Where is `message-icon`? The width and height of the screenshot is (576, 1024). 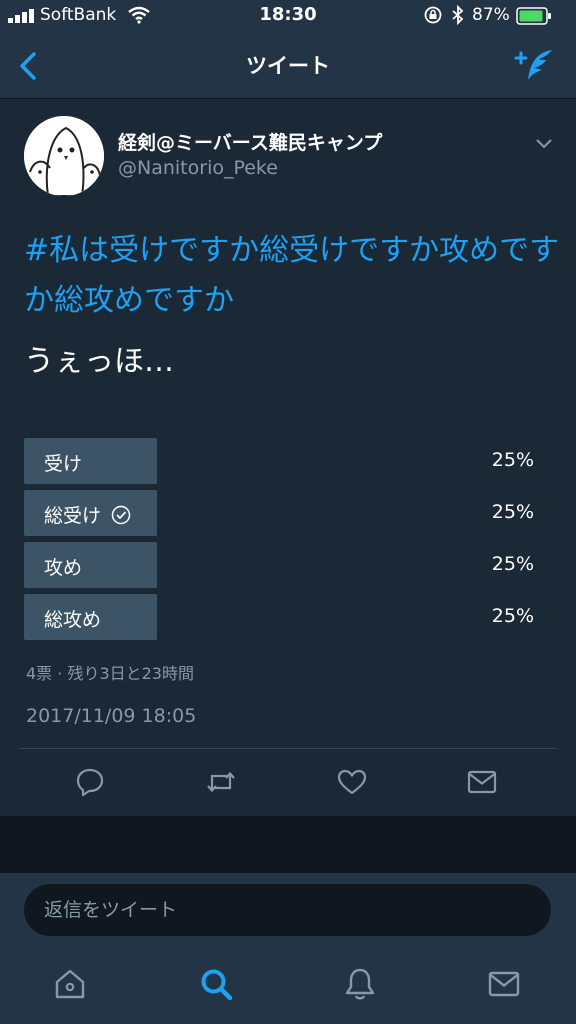
message-icon is located at coordinates (482, 782).